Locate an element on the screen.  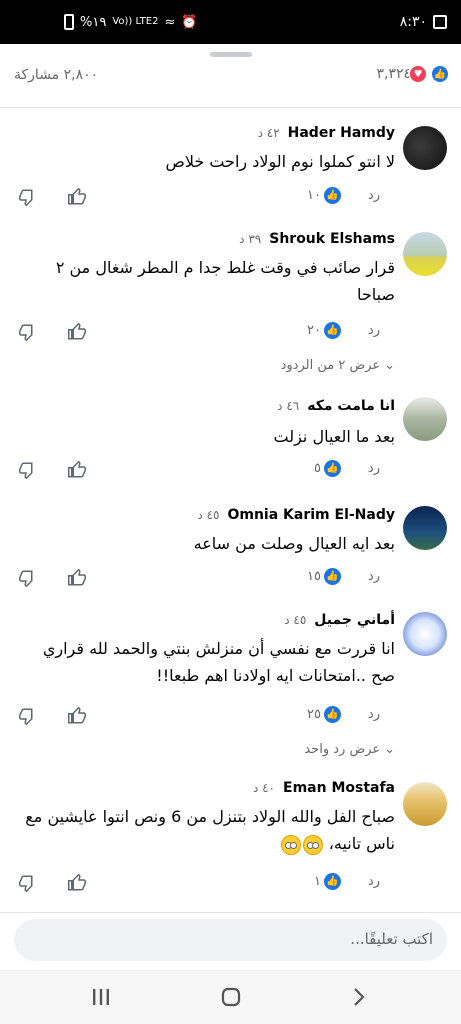
comment-meta: ٤٥ د أماني جميل is located at coordinates (339, 620).